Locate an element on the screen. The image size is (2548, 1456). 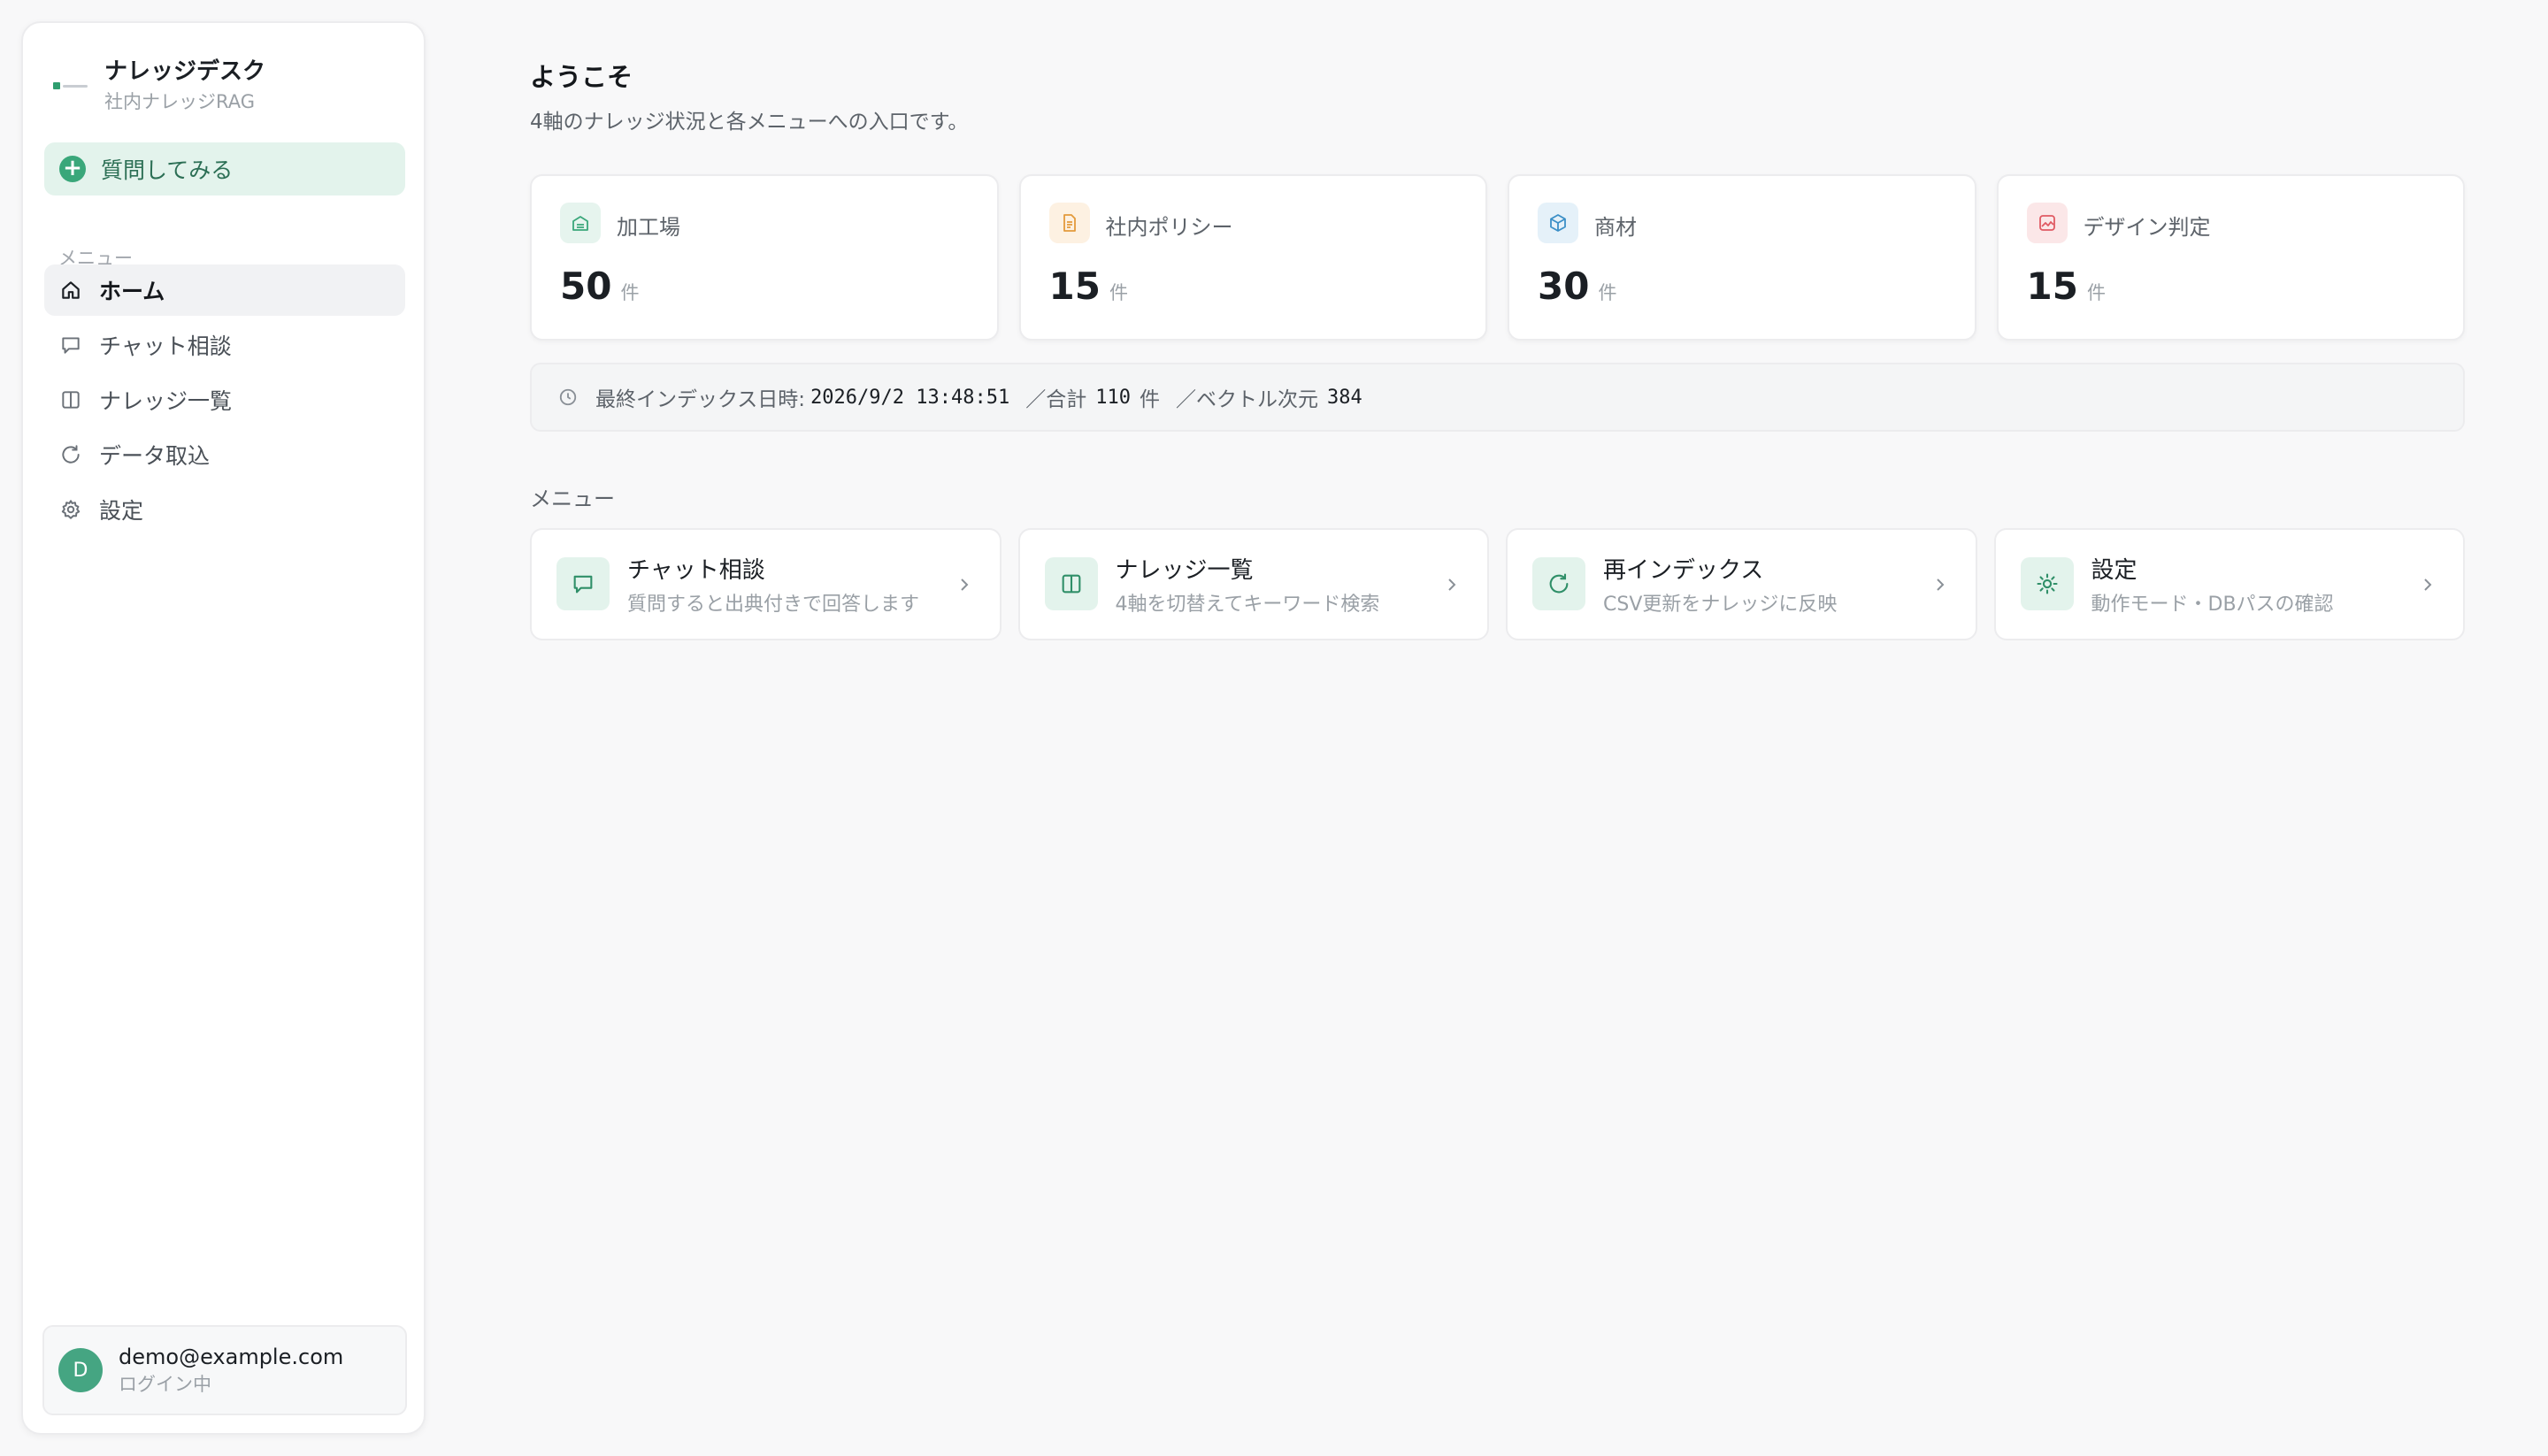
total-unit: 件 is located at coordinates (1149, 399).